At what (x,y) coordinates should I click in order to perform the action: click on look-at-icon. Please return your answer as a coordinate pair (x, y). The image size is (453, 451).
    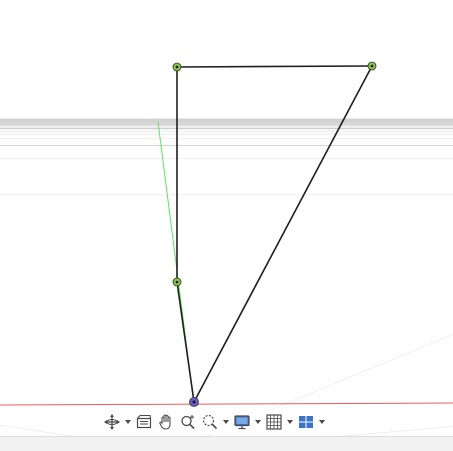
    Looking at the image, I should click on (144, 422).